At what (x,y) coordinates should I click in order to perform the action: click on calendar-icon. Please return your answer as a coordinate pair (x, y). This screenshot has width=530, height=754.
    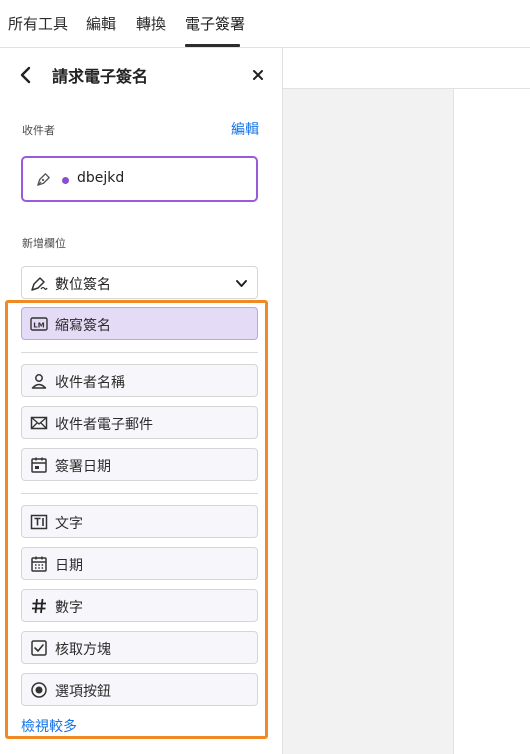
    Looking at the image, I should click on (39, 564).